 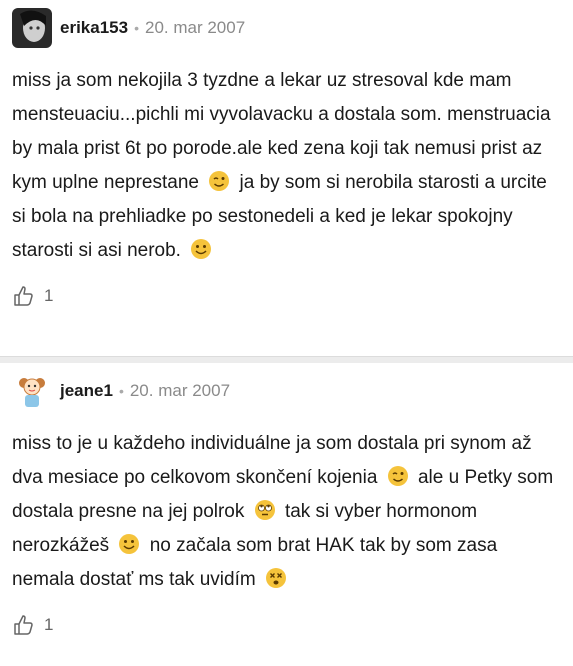 What do you see at coordinates (275, 578) in the screenshot?
I see `dizzy-emoji-icon` at bounding box center [275, 578].